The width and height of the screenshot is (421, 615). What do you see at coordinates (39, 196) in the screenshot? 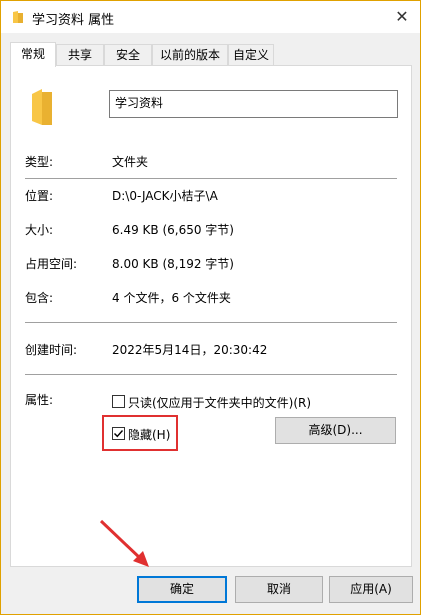
I see `location-label: 位置:` at bounding box center [39, 196].